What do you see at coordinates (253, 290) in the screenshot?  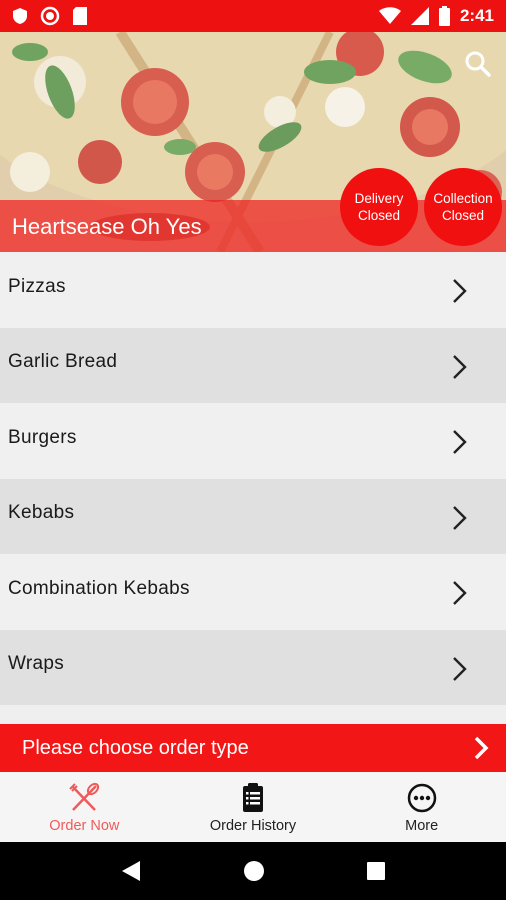 I see `menu-item-pizzas: Pizzas` at bounding box center [253, 290].